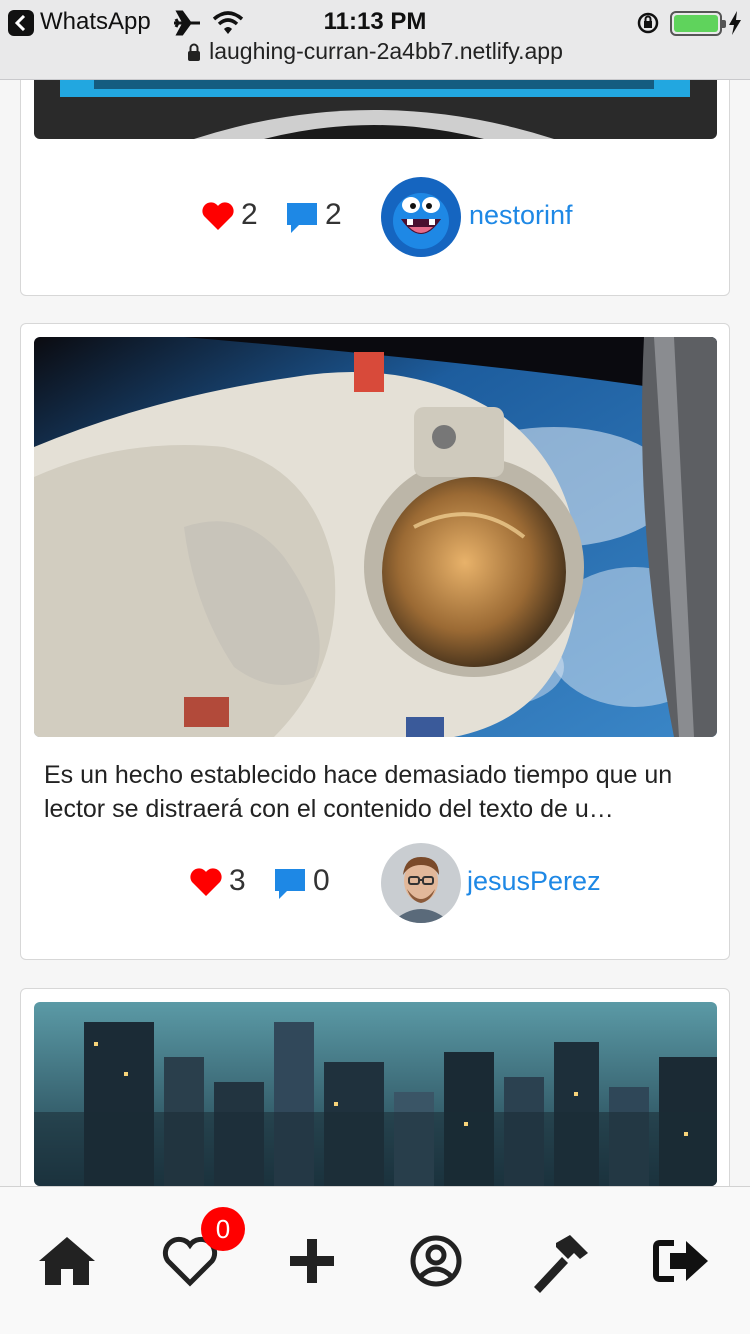  Describe the element at coordinates (698, 23) in the screenshot. I see `battery-icon` at that location.